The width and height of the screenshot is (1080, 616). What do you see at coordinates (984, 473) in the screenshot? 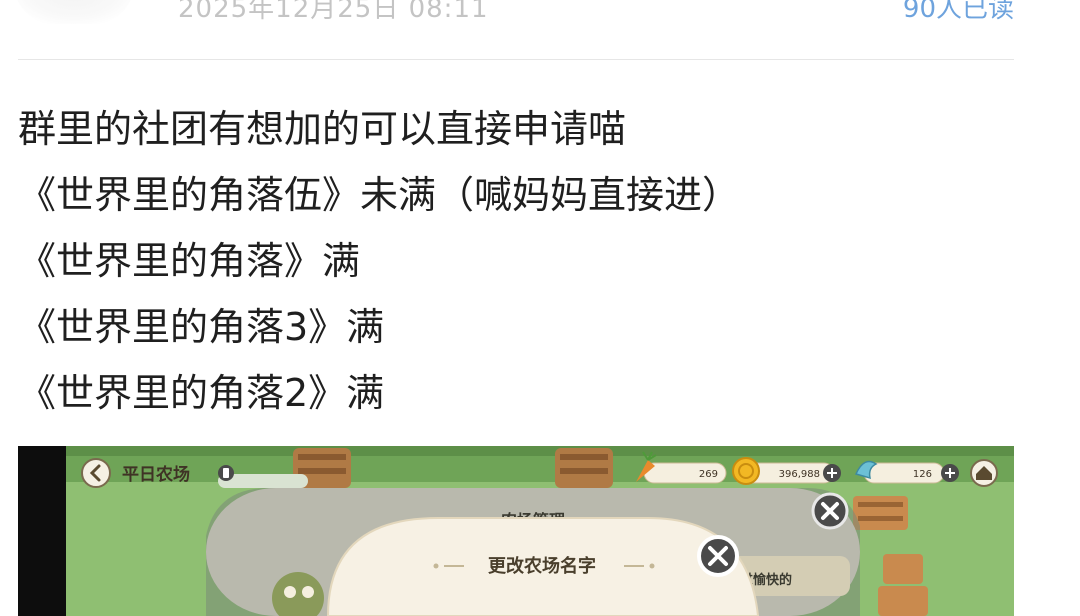
I see `home-icon` at bounding box center [984, 473].